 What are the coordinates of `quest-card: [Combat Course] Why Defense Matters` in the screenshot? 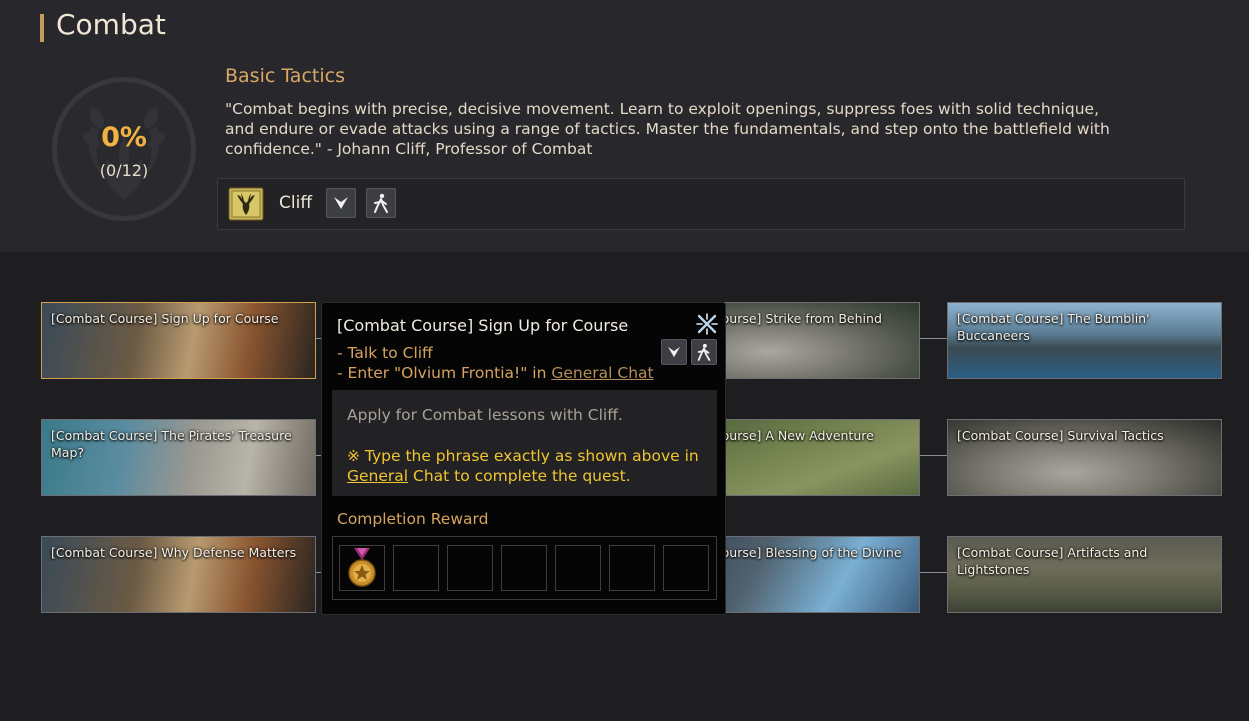 It's located at (178, 574).